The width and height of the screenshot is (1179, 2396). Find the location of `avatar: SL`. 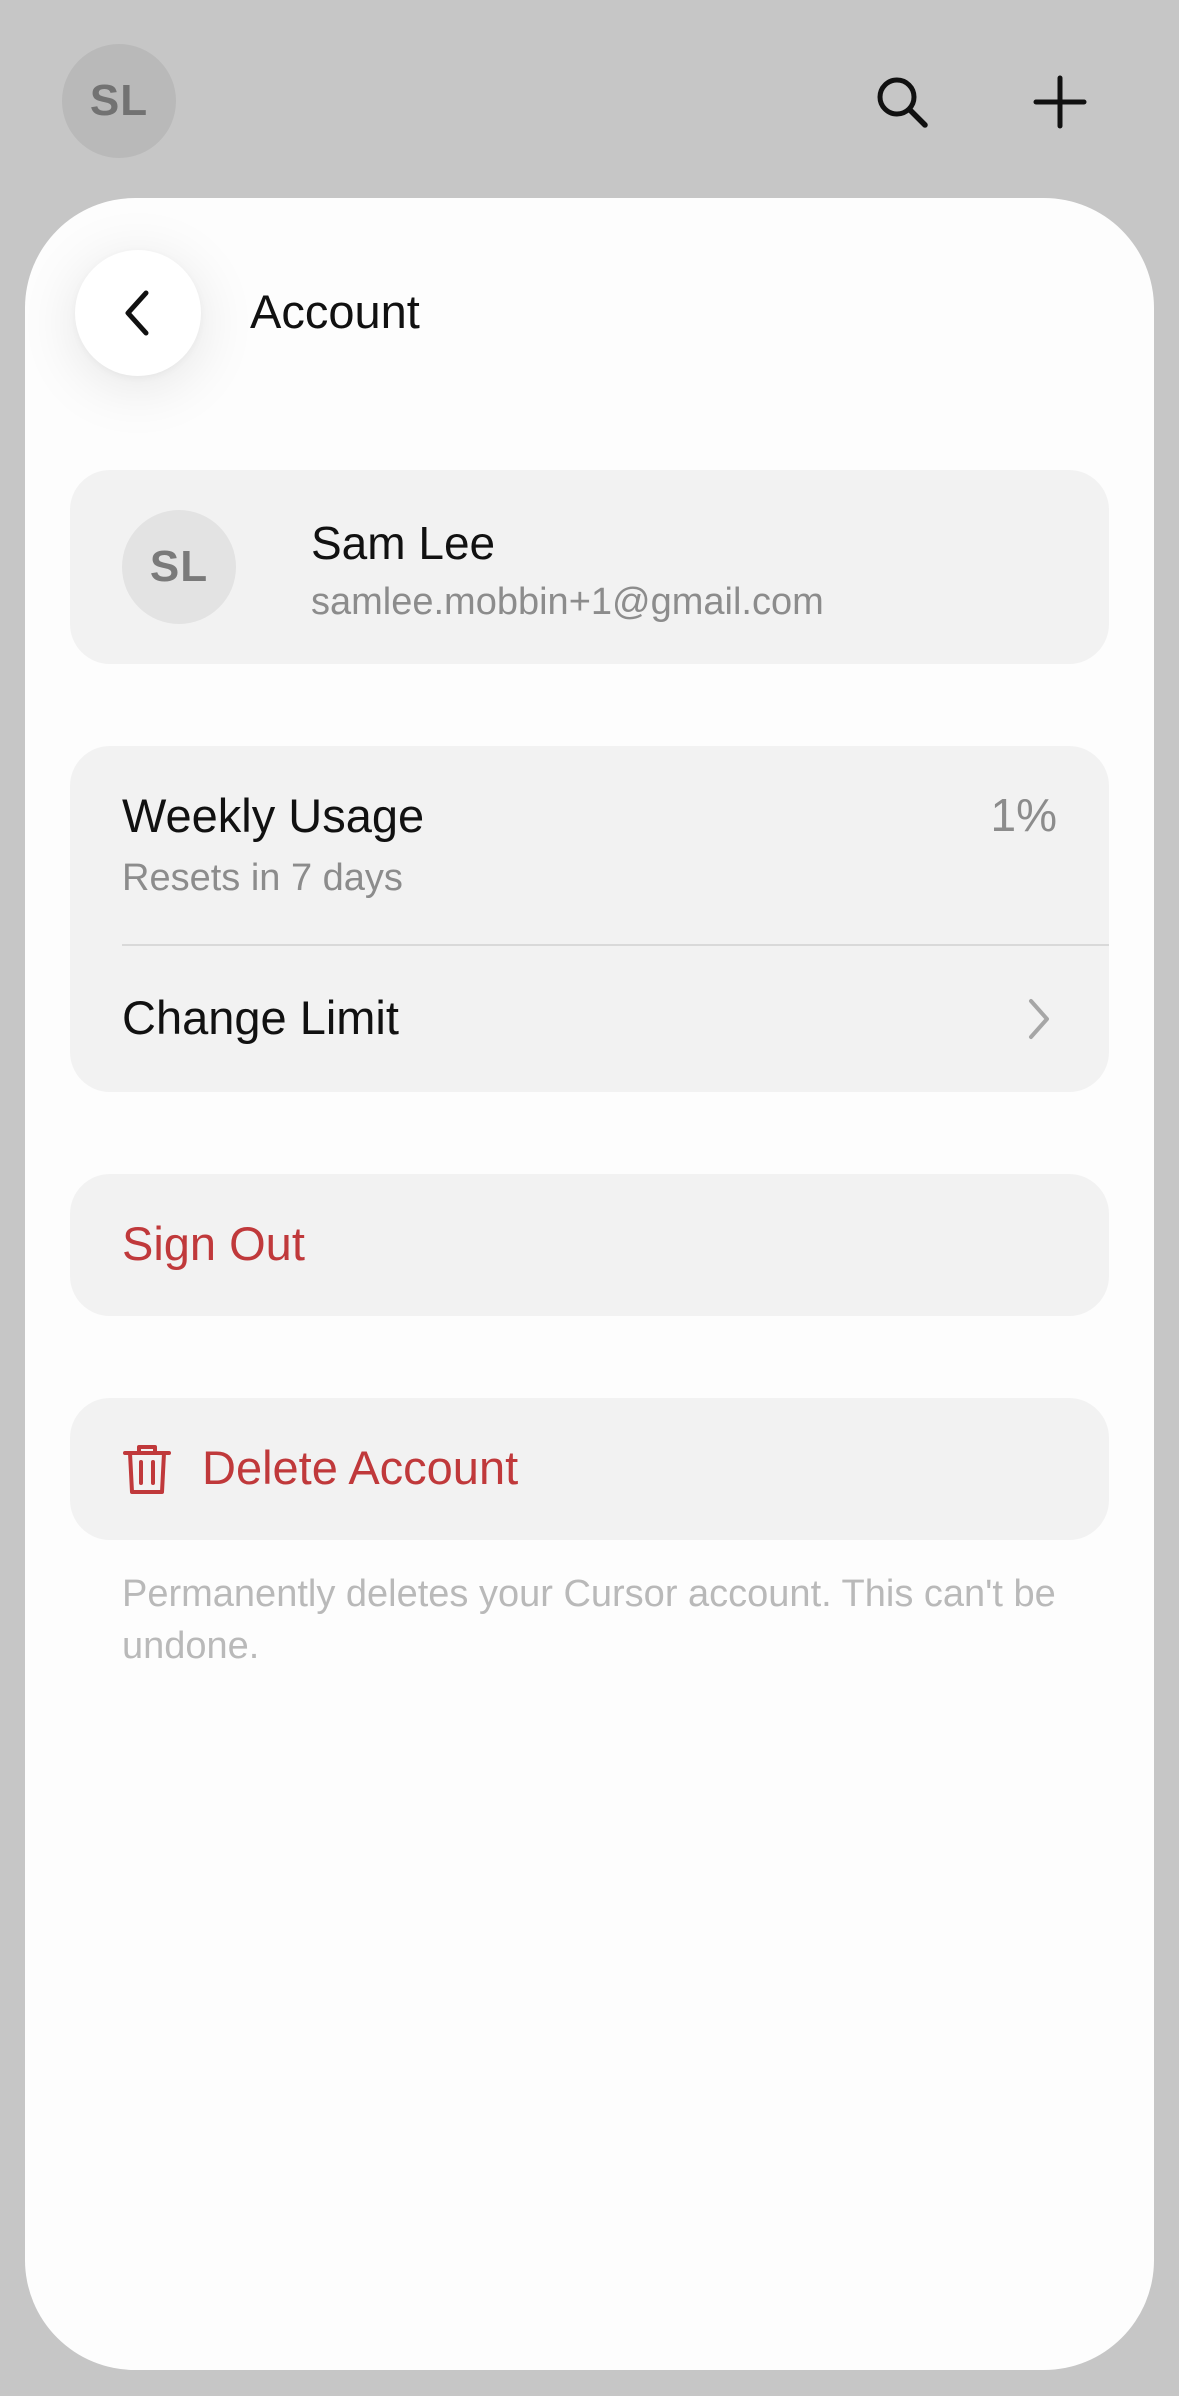

avatar: SL is located at coordinates (179, 567).